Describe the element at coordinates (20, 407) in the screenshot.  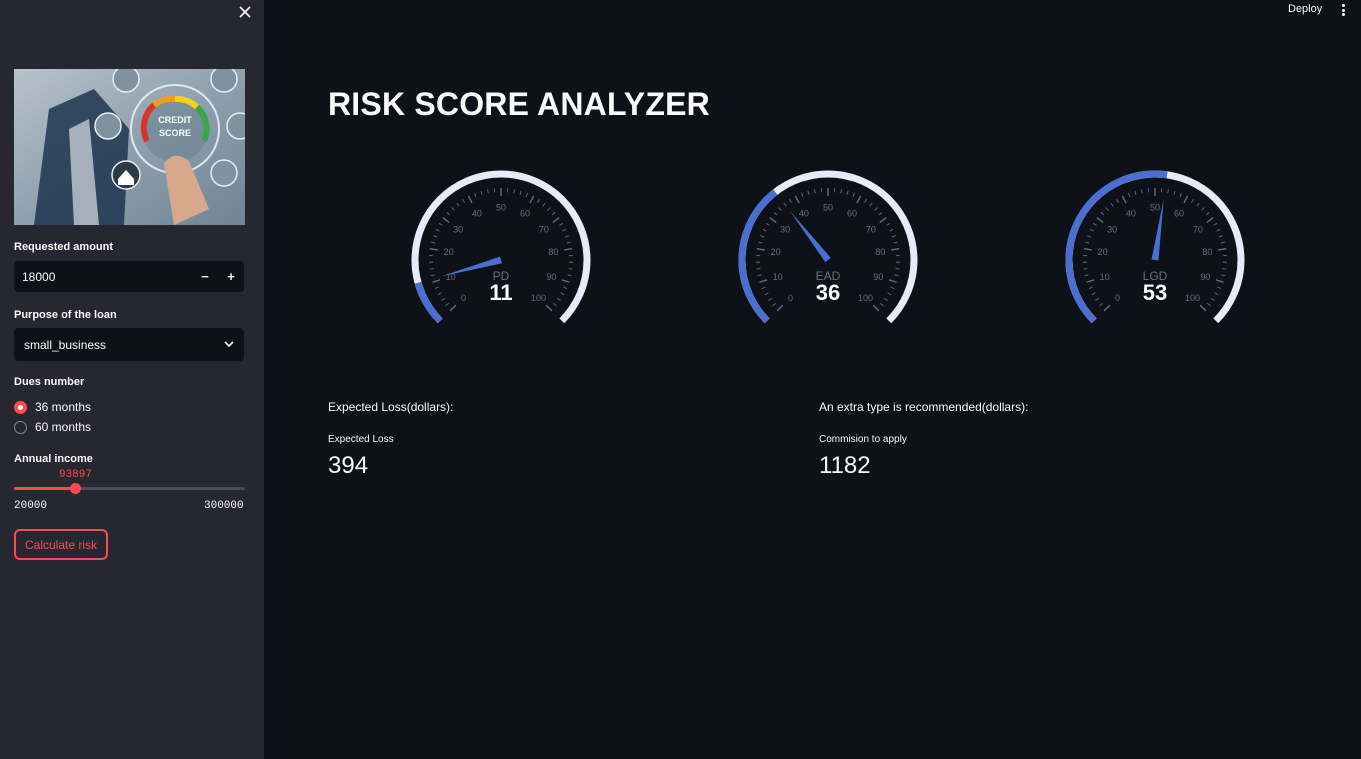
I see `radio-36-months-indicator` at that location.